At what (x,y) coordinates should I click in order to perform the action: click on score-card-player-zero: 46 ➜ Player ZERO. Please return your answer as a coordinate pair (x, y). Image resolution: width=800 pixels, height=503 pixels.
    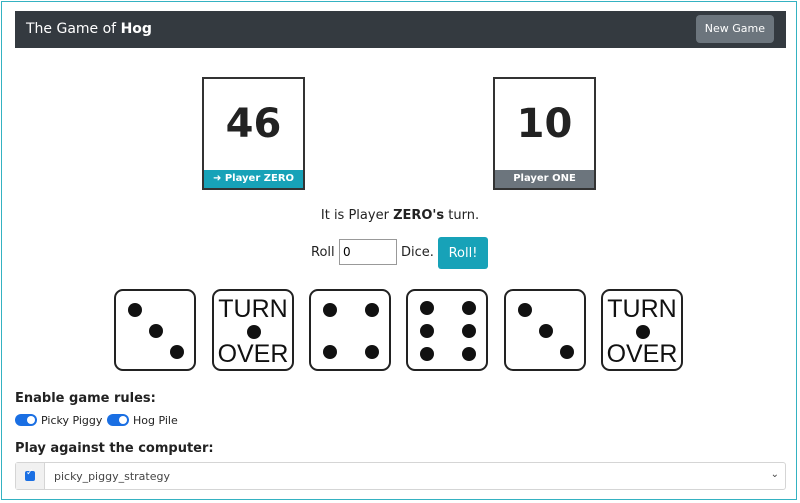
    Looking at the image, I should click on (253, 133).